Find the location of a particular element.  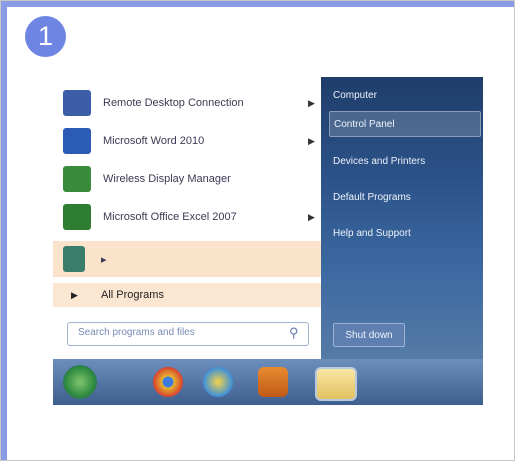

right-item-default-programs: Default Programs is located at coordinates (404, 197).